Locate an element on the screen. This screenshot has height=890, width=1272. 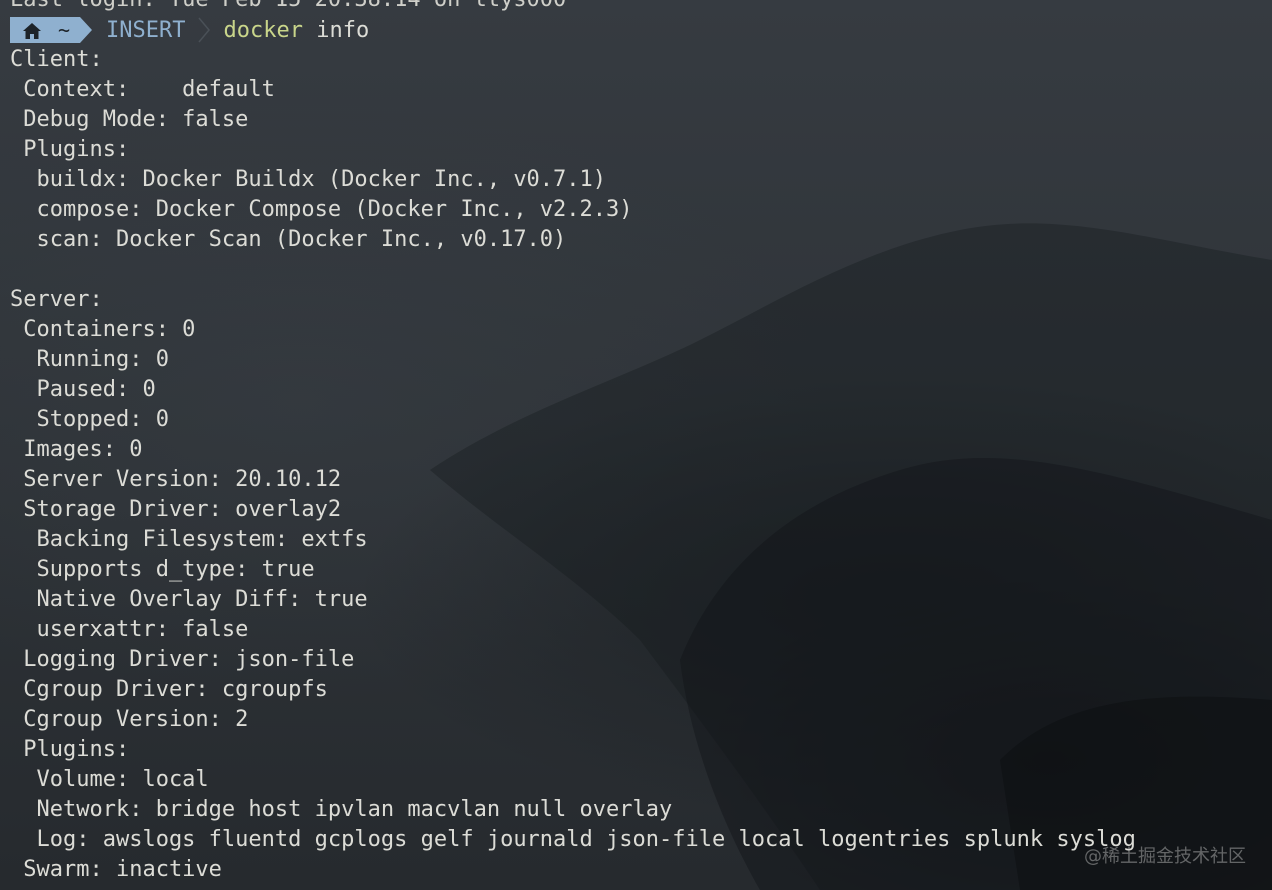
prompt-mode-indicator: INSERT is located at coordinates (146, 30).